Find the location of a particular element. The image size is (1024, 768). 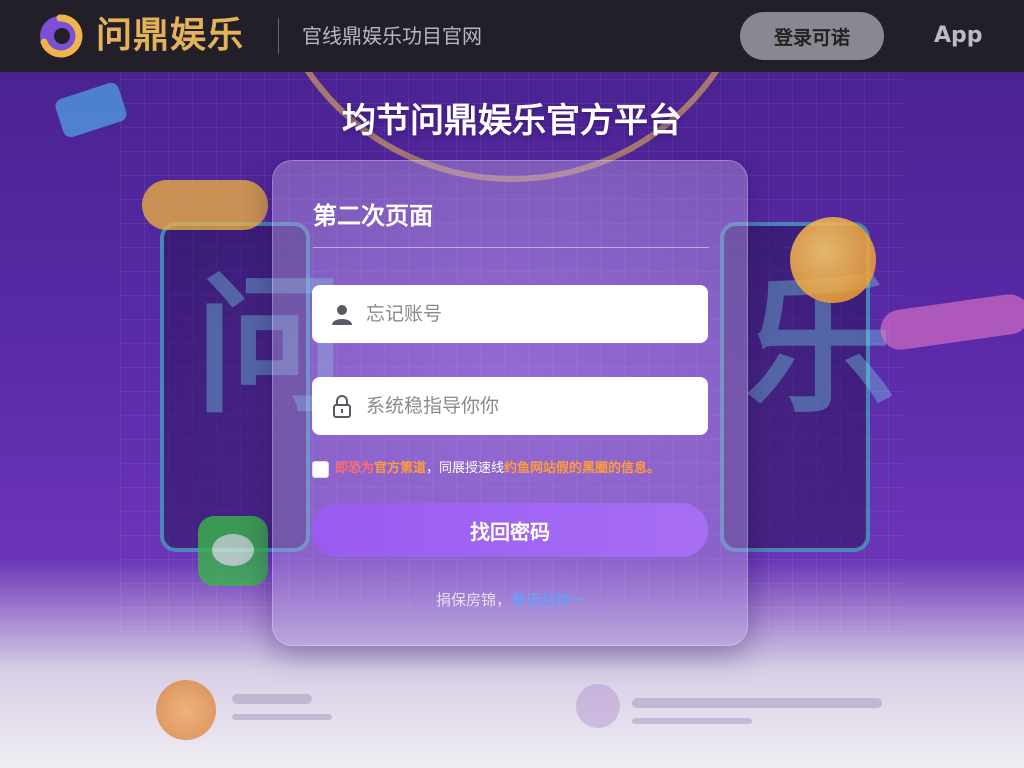

agreement-text-part4: 约鱼网站假的黑圈的信息。 is located at coordinates (582, 469).